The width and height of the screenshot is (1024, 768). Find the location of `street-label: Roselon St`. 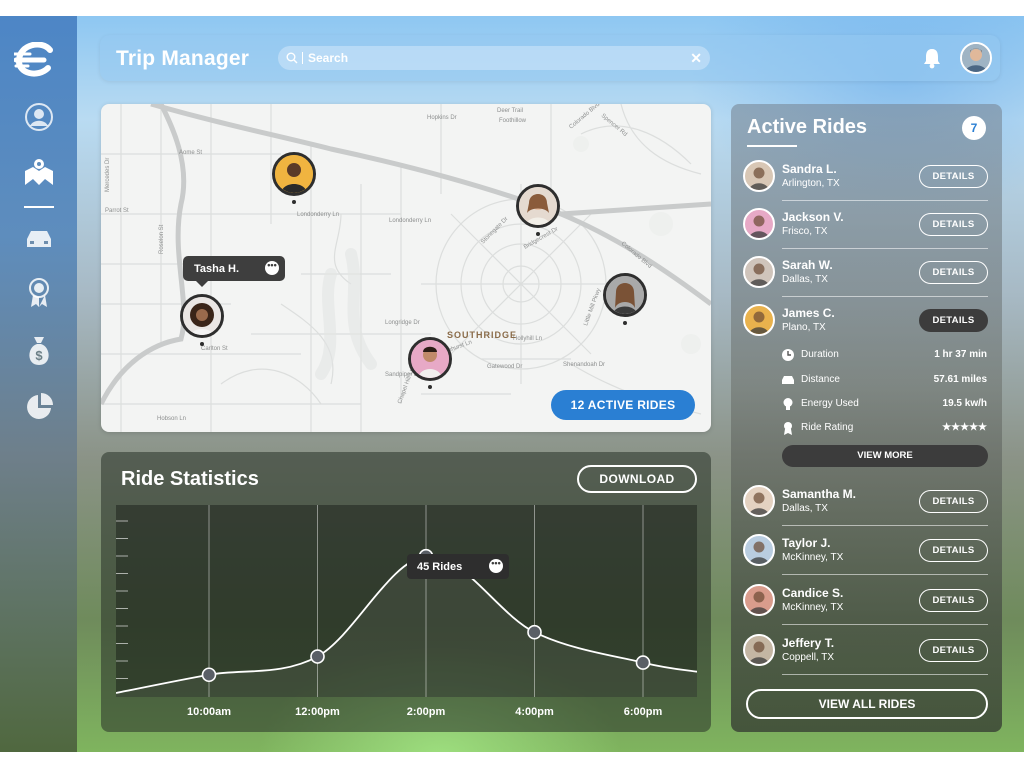

street-label: Roselon St is located at coordinates (162, 239).